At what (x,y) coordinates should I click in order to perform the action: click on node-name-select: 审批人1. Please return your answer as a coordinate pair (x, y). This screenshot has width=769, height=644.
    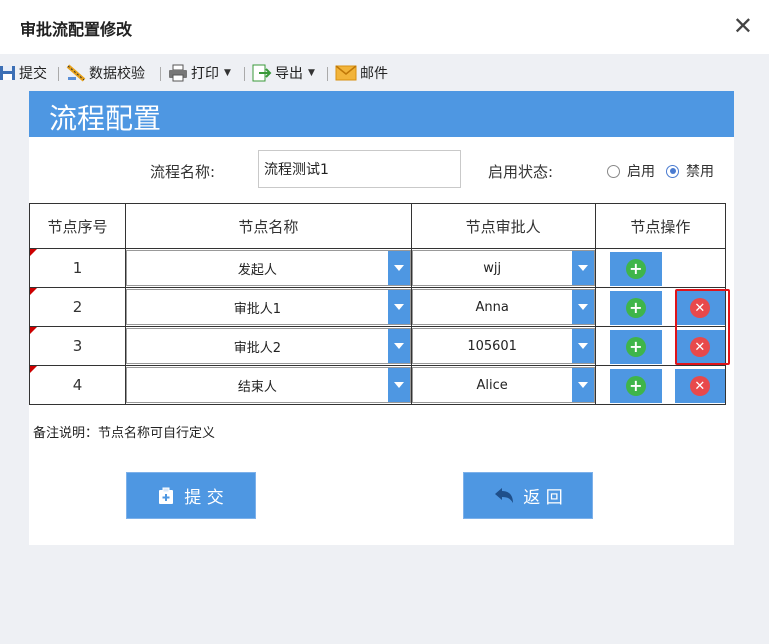
    Looking at the image, I should click on (268, 307).